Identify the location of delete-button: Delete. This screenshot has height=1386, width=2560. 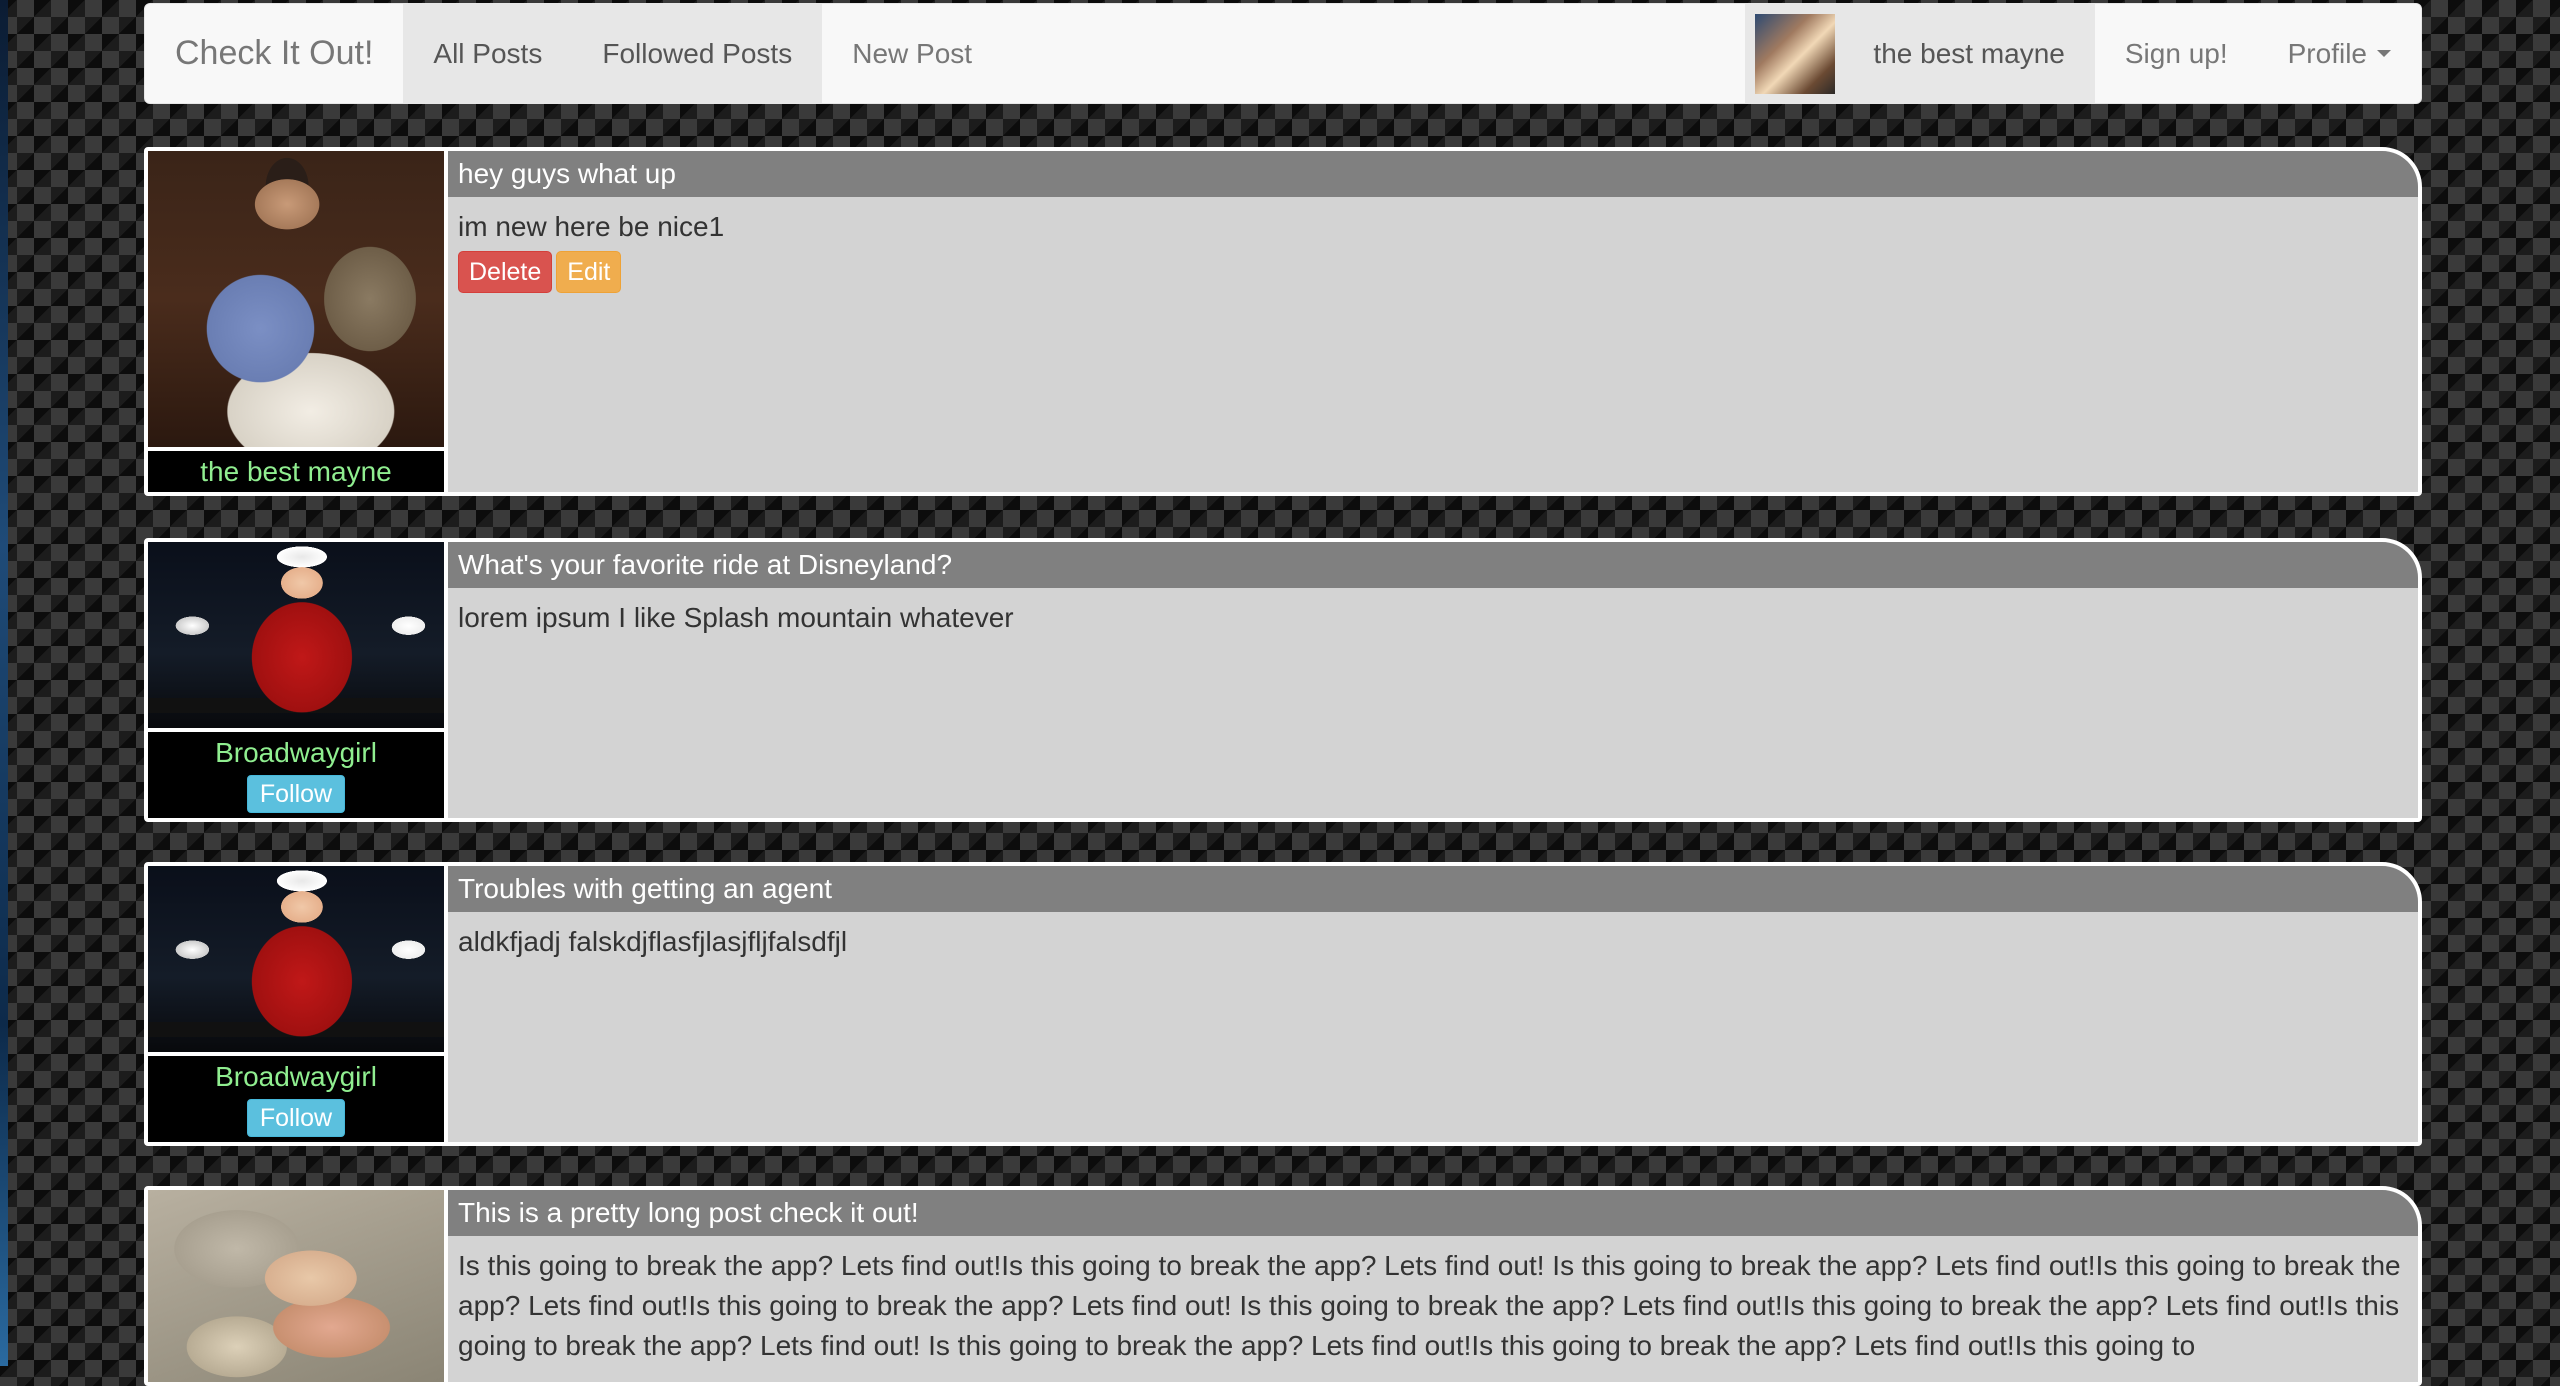
(505, 272).